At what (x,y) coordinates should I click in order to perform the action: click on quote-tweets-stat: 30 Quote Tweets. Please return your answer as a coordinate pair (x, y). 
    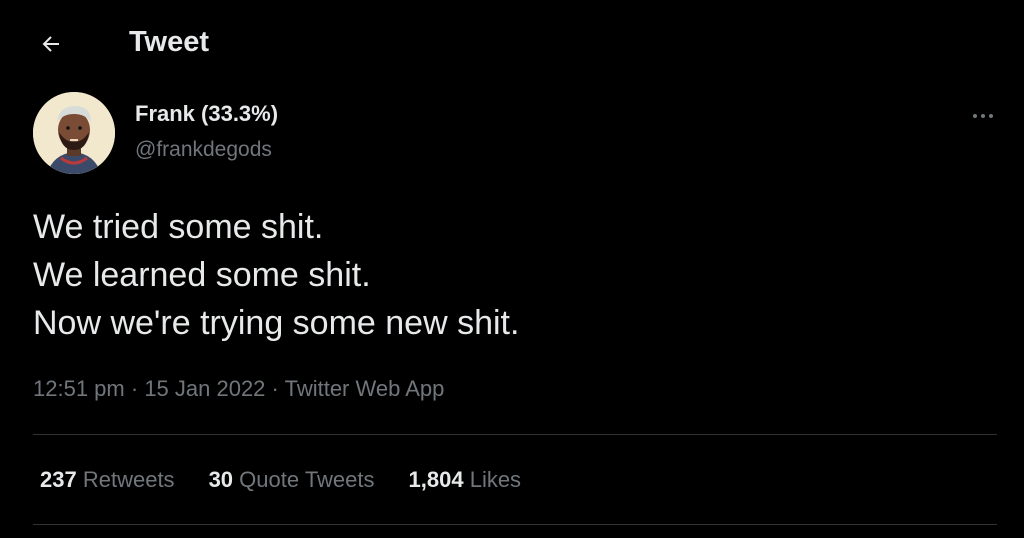
    Looking at the image, I should click on (292, 480).